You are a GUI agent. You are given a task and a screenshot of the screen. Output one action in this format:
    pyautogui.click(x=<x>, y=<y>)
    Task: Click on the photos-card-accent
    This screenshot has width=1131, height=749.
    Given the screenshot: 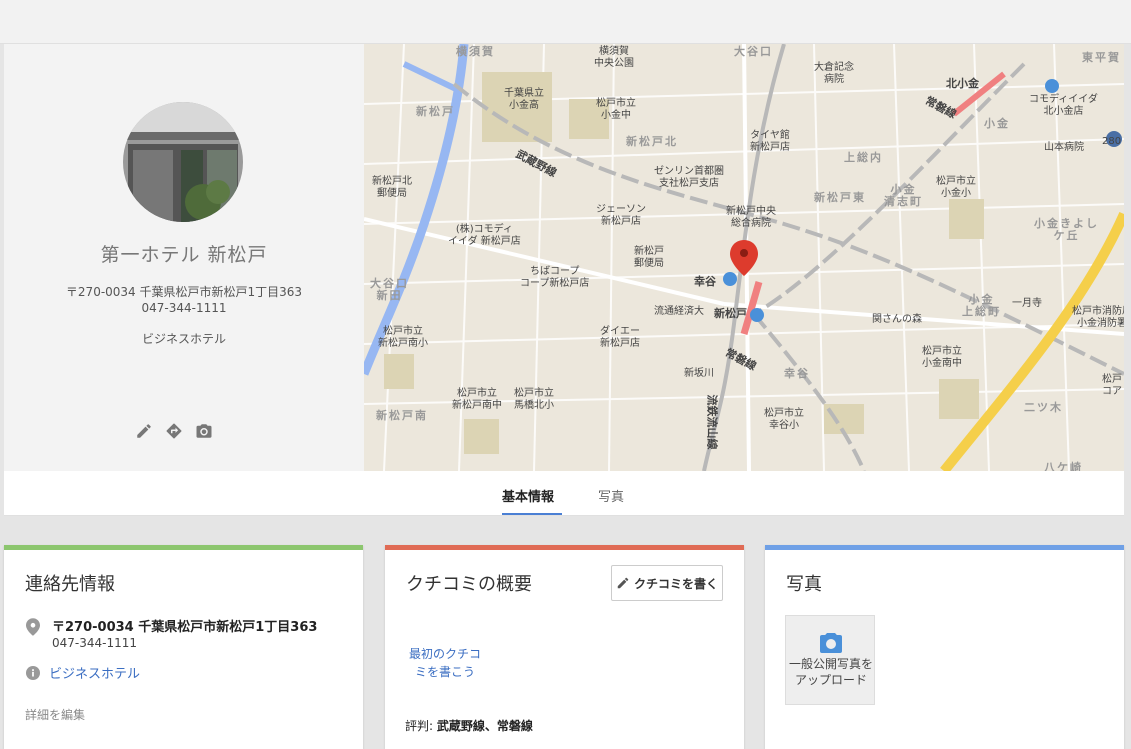 What is the action you would take?
    pyautogui.click(x=944, y=547)
    